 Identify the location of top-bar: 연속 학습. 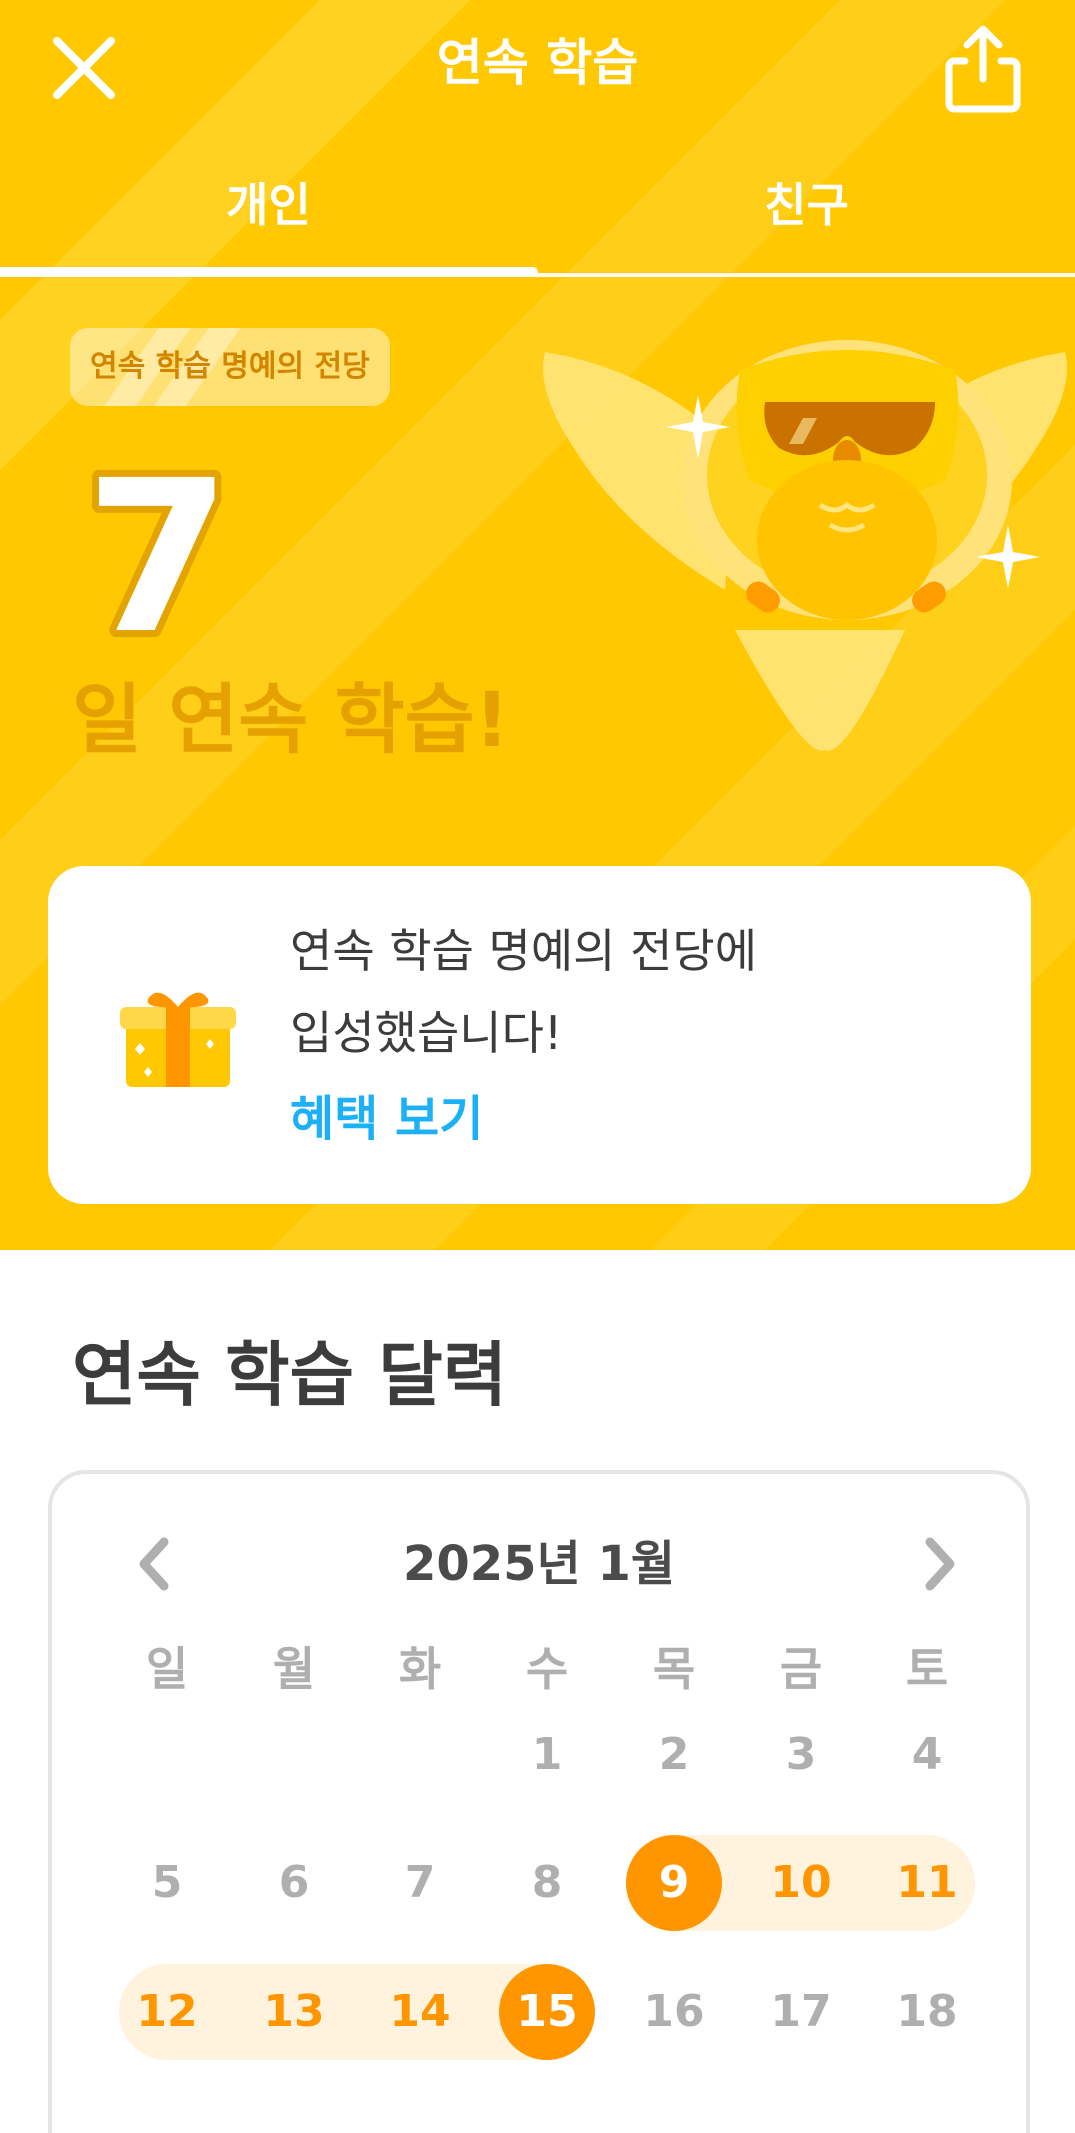
(537, 65).